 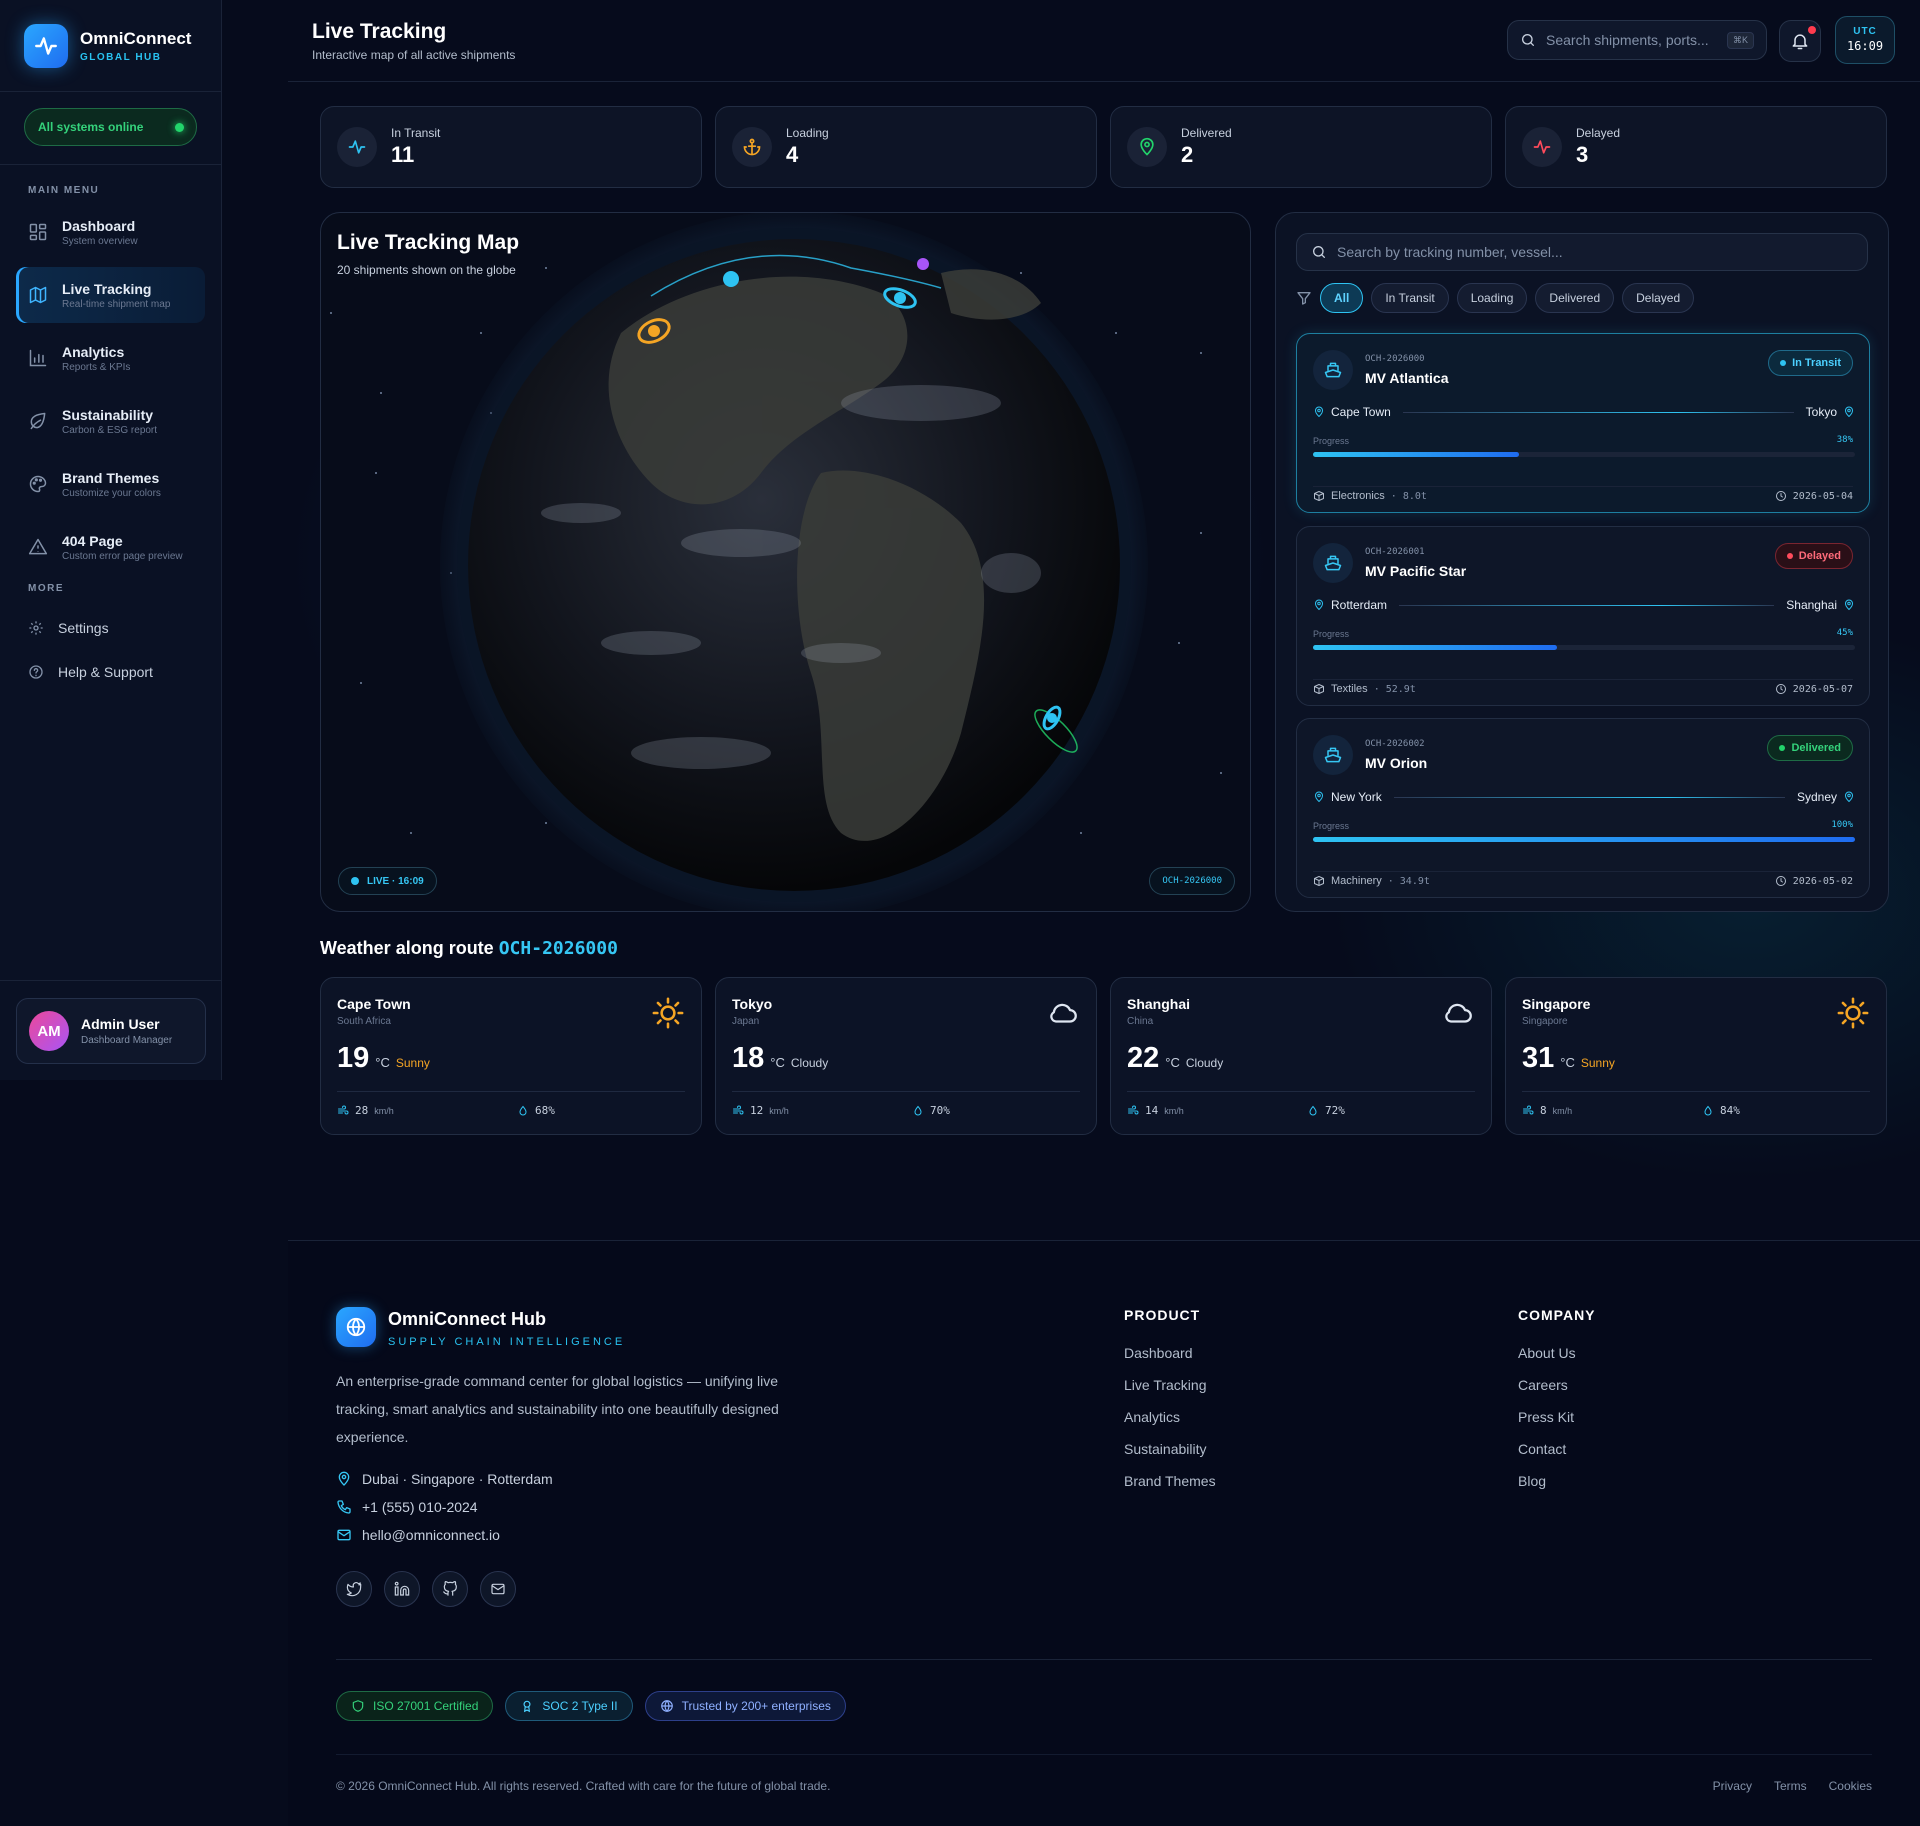 I want to click on filter-chip-all: All, so click(x=1342, y=298).